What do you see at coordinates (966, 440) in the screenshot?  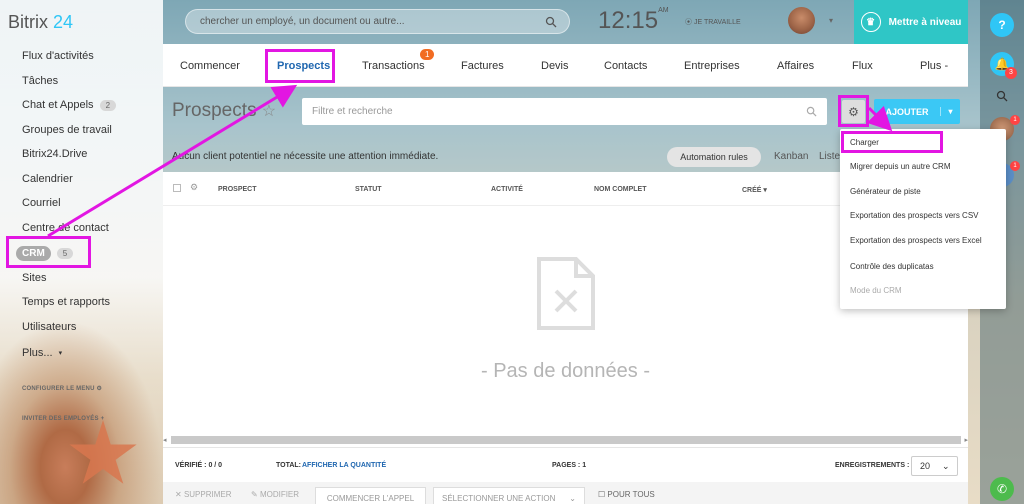 I see `scroll-right-arrow: ▸` at bounding box center [966, 440].